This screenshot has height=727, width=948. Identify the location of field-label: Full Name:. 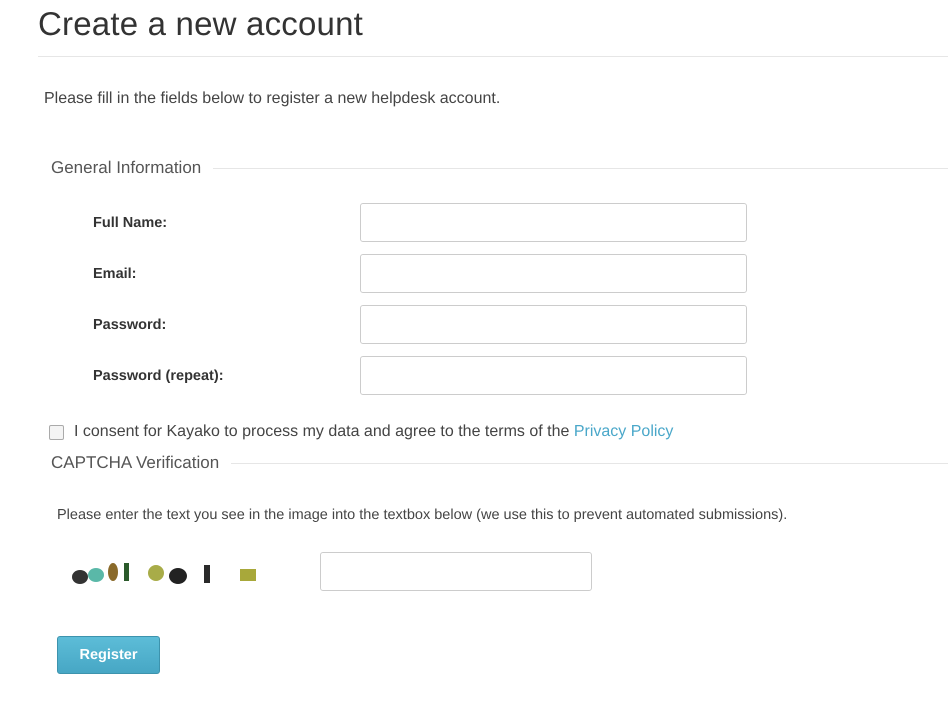
(130, 222).